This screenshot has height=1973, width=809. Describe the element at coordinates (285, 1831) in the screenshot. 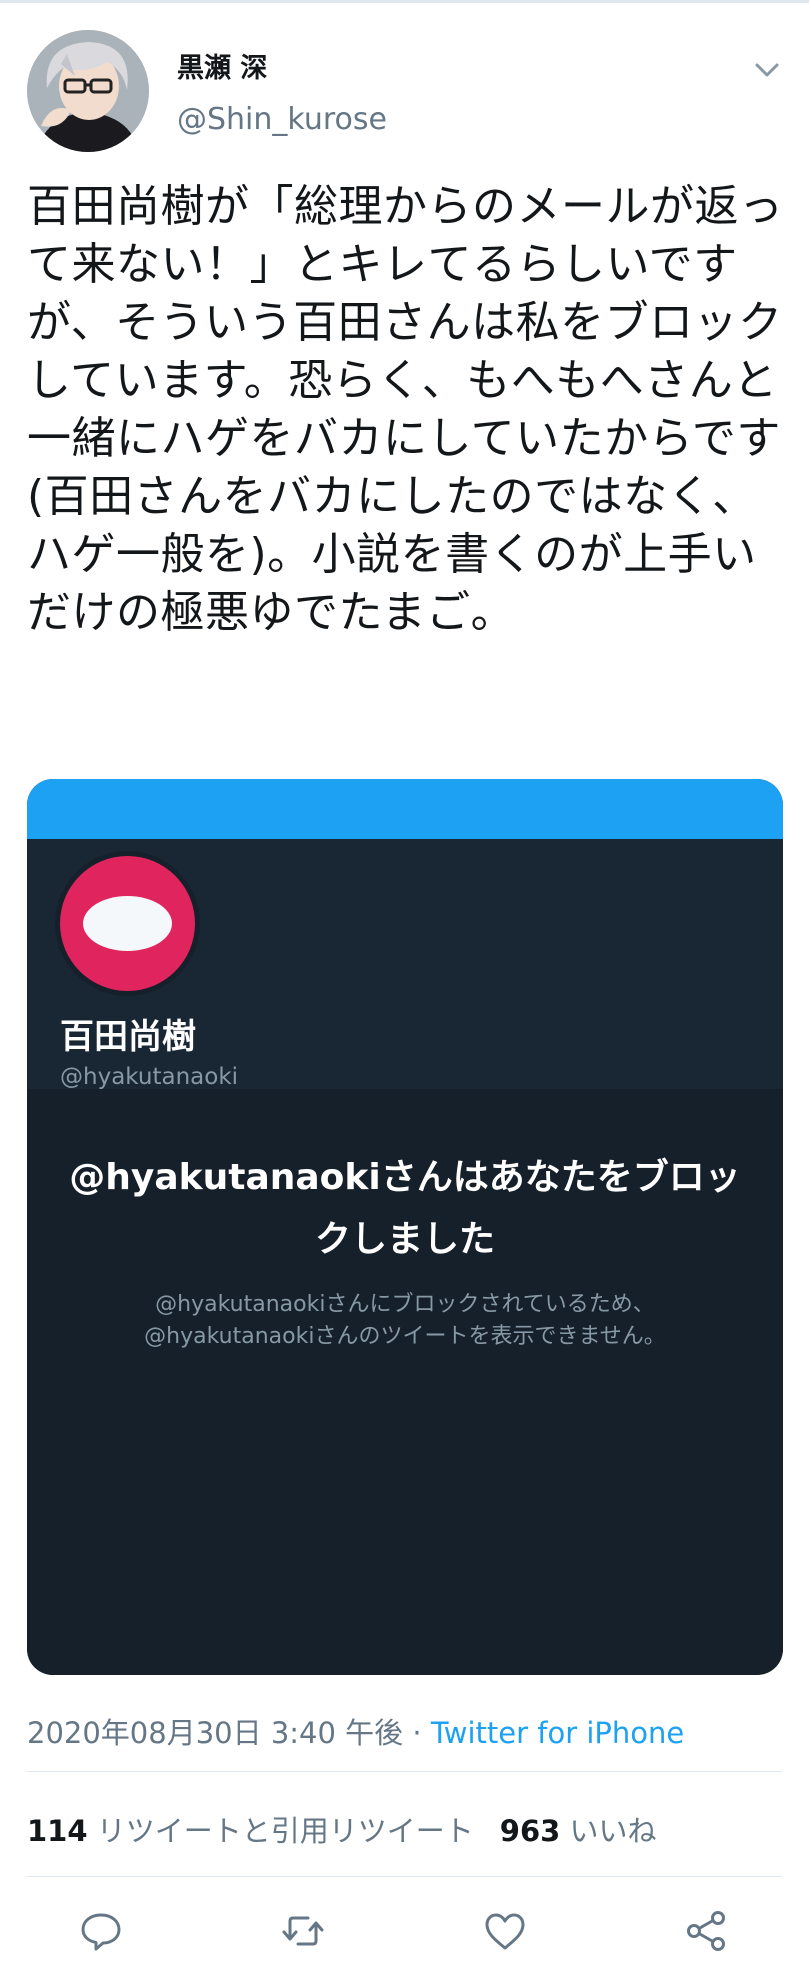

I see `retweets-label: リツイートと引用リツイート` at that location.